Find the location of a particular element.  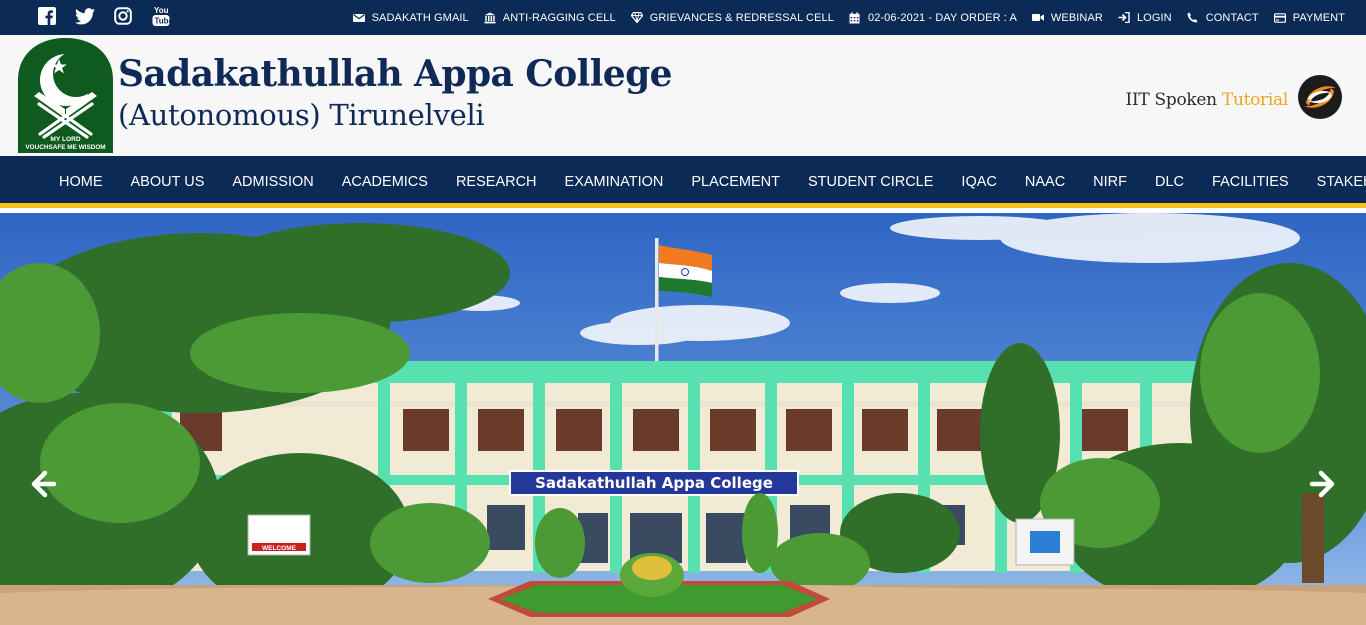

nav-item-dlc: DLC is located at coordinates (1169, 182).